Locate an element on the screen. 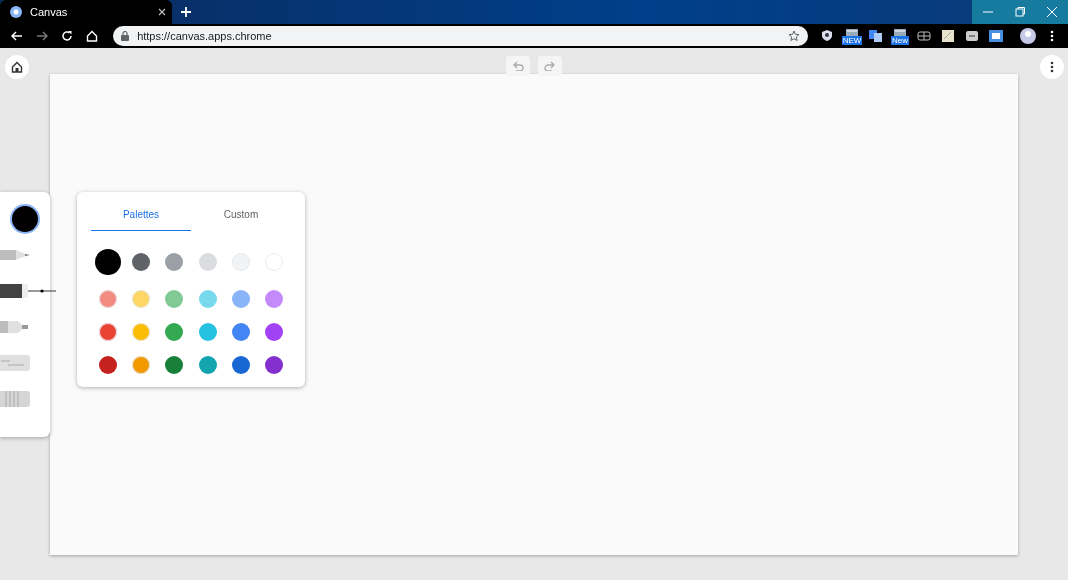 Image resolution: width=1068 pixels, height=580 pixels. lock-icon is located at coordinates (125, 36).